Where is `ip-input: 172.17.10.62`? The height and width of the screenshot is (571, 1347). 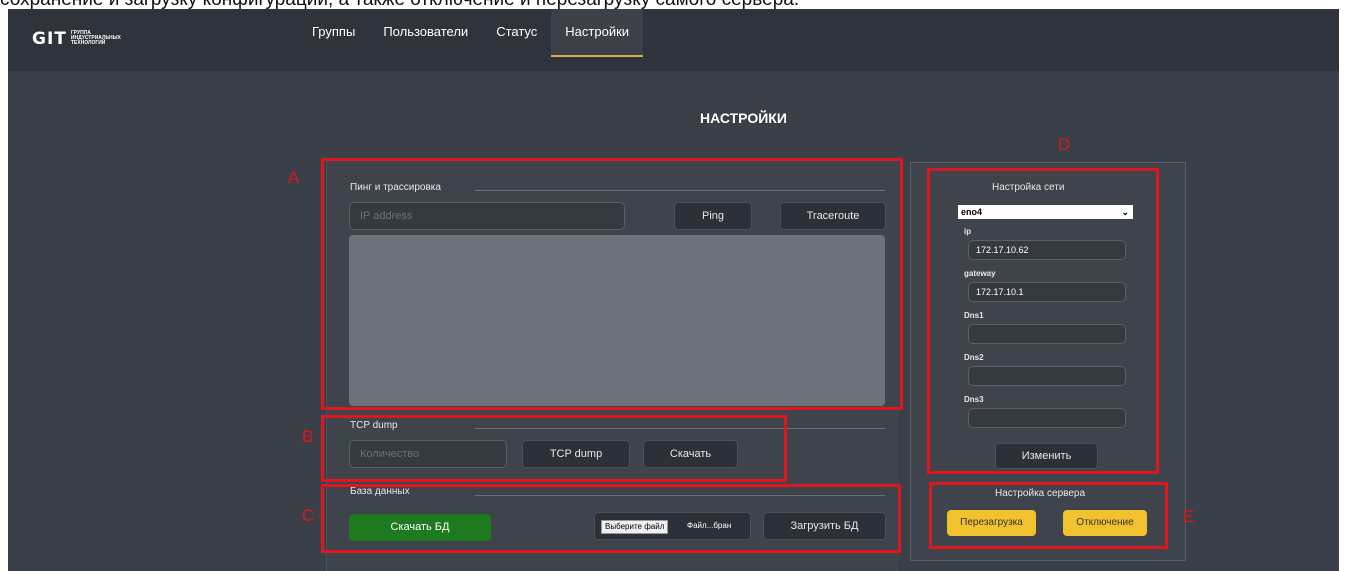
ip-input: 172.17.10.62 is located at coordinates (1047, 250).